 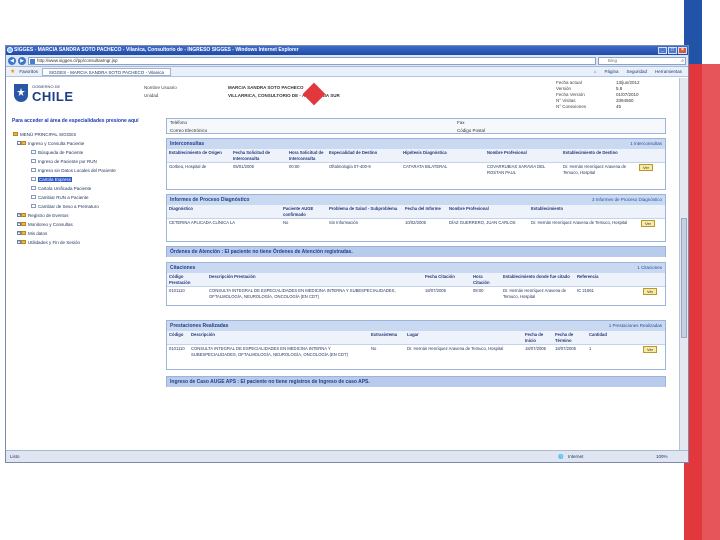 What do you see at coordinates (88, 233) in the screenshot?
I see `sidebar-item-11: + Mis datos` at bounding box center [88, 233].